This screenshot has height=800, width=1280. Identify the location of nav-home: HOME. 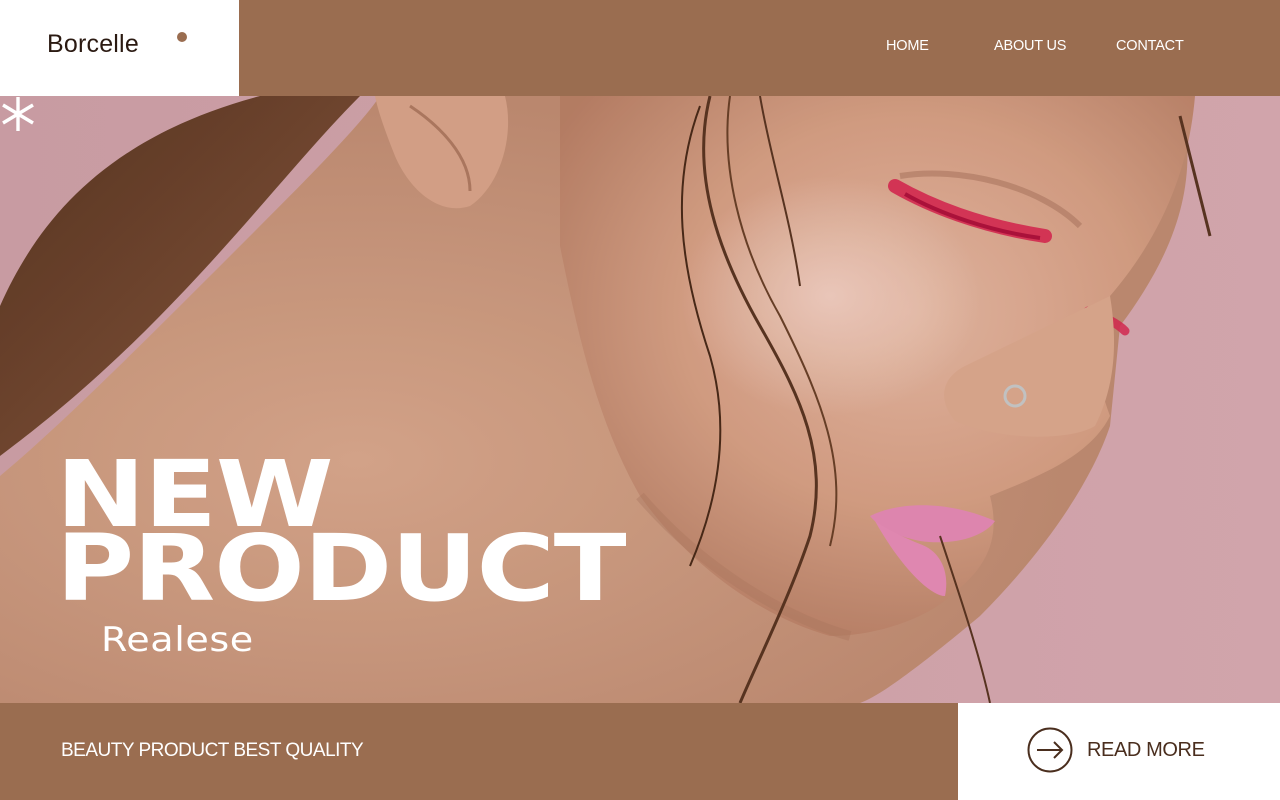
(907, 46).